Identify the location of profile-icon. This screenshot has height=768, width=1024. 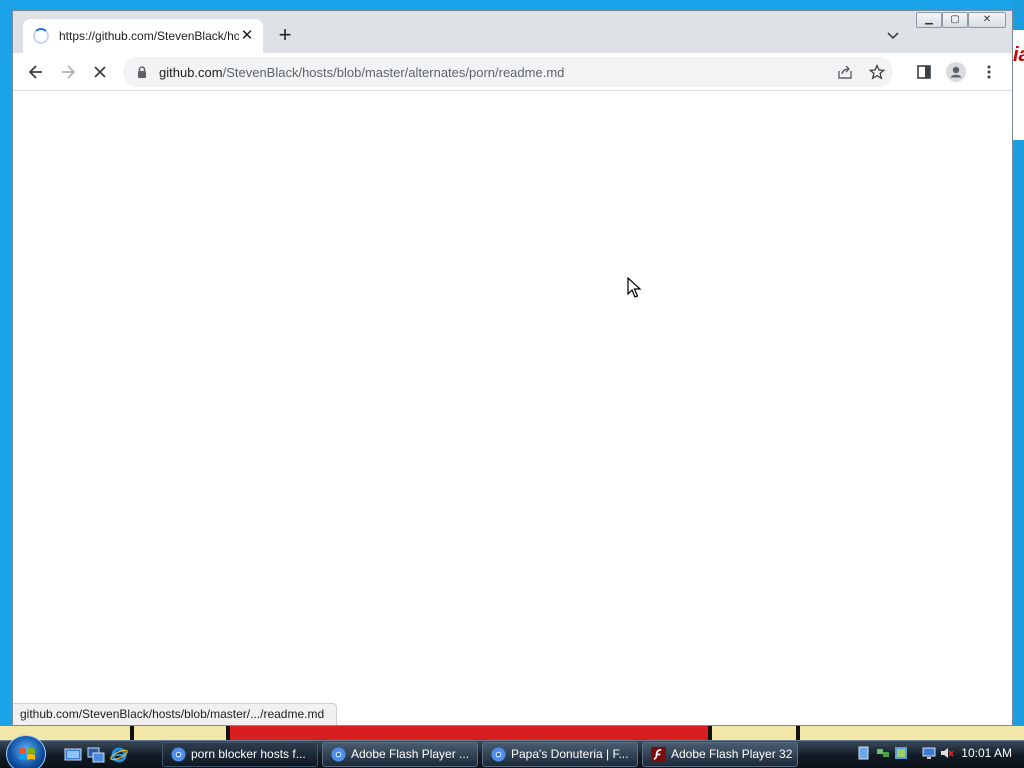
(956, 72).